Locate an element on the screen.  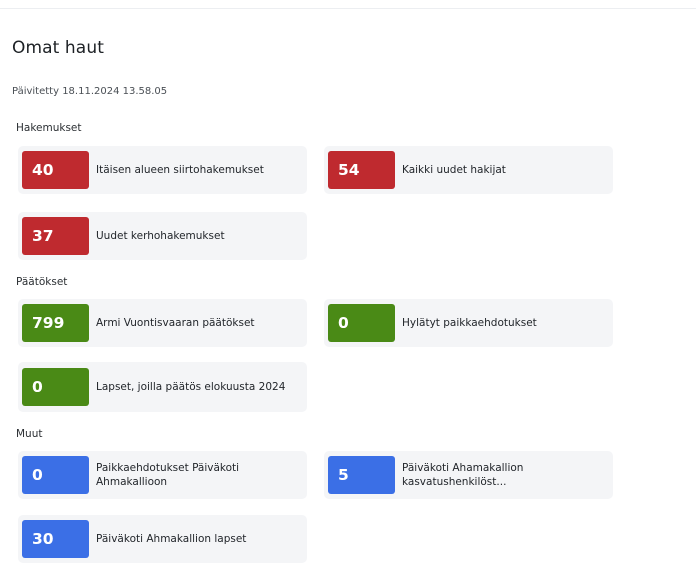
search-card-uudet-kerhohakemukset: 37 Uudet kerhohakemukset is located at coordinates (162, 236).